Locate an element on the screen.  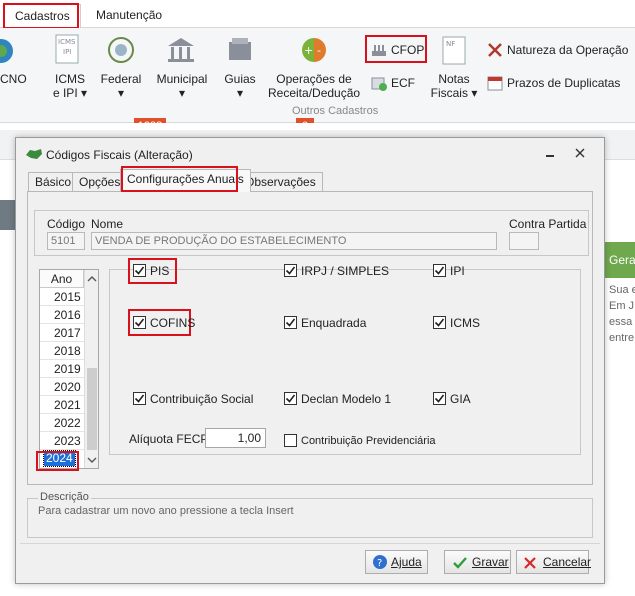
ecf-button: ECF is located at coordinates (399, 83).